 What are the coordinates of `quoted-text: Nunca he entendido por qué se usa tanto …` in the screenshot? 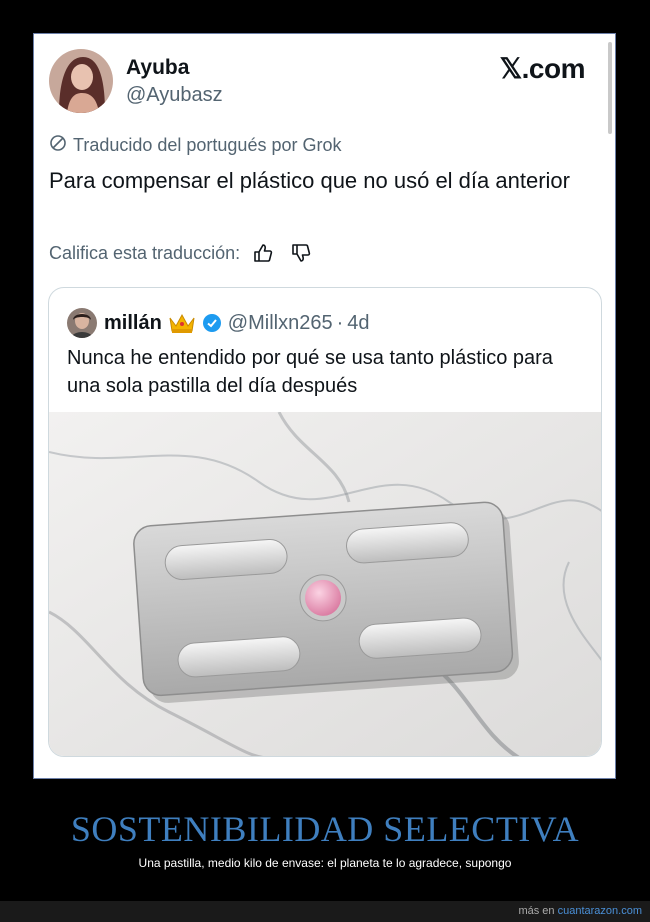 It's located at (310, 372).